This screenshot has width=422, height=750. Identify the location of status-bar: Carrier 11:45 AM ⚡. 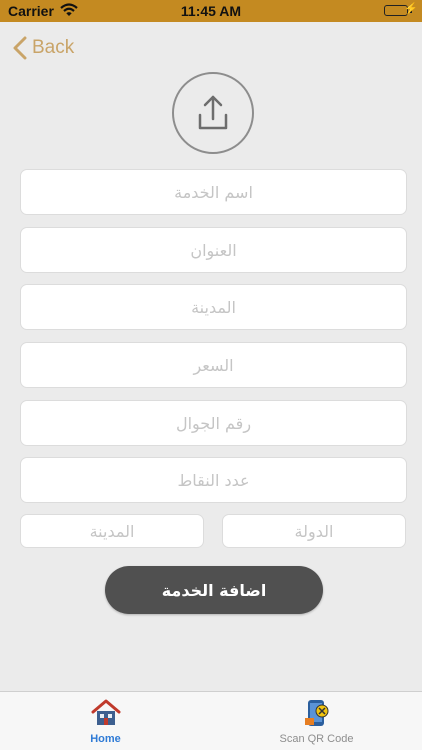
(211, 11).